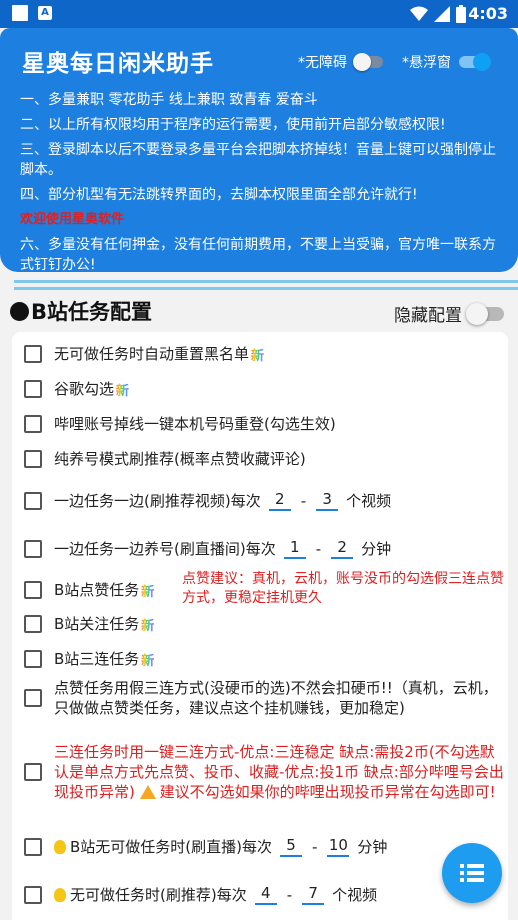  What do you see at coordinates (343, 588) in the screenshot?
I see `like-advice-note: 点赞建议：真机，云机，账号没币的勾选假三连点赞方式，更稳定挂机更久` at bounding box center [343, 588].